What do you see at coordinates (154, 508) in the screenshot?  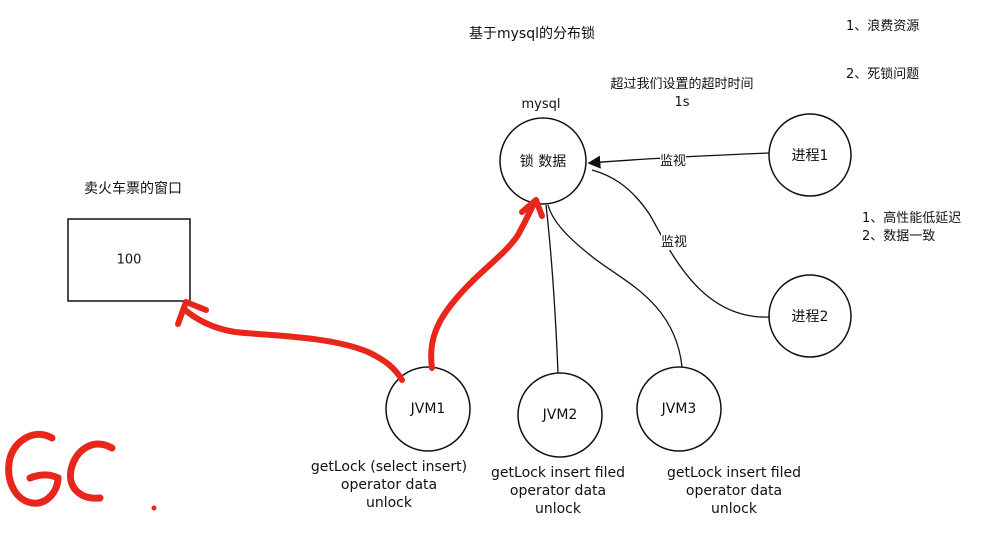 I see `gc-dot` at bounding box center [154, 508].